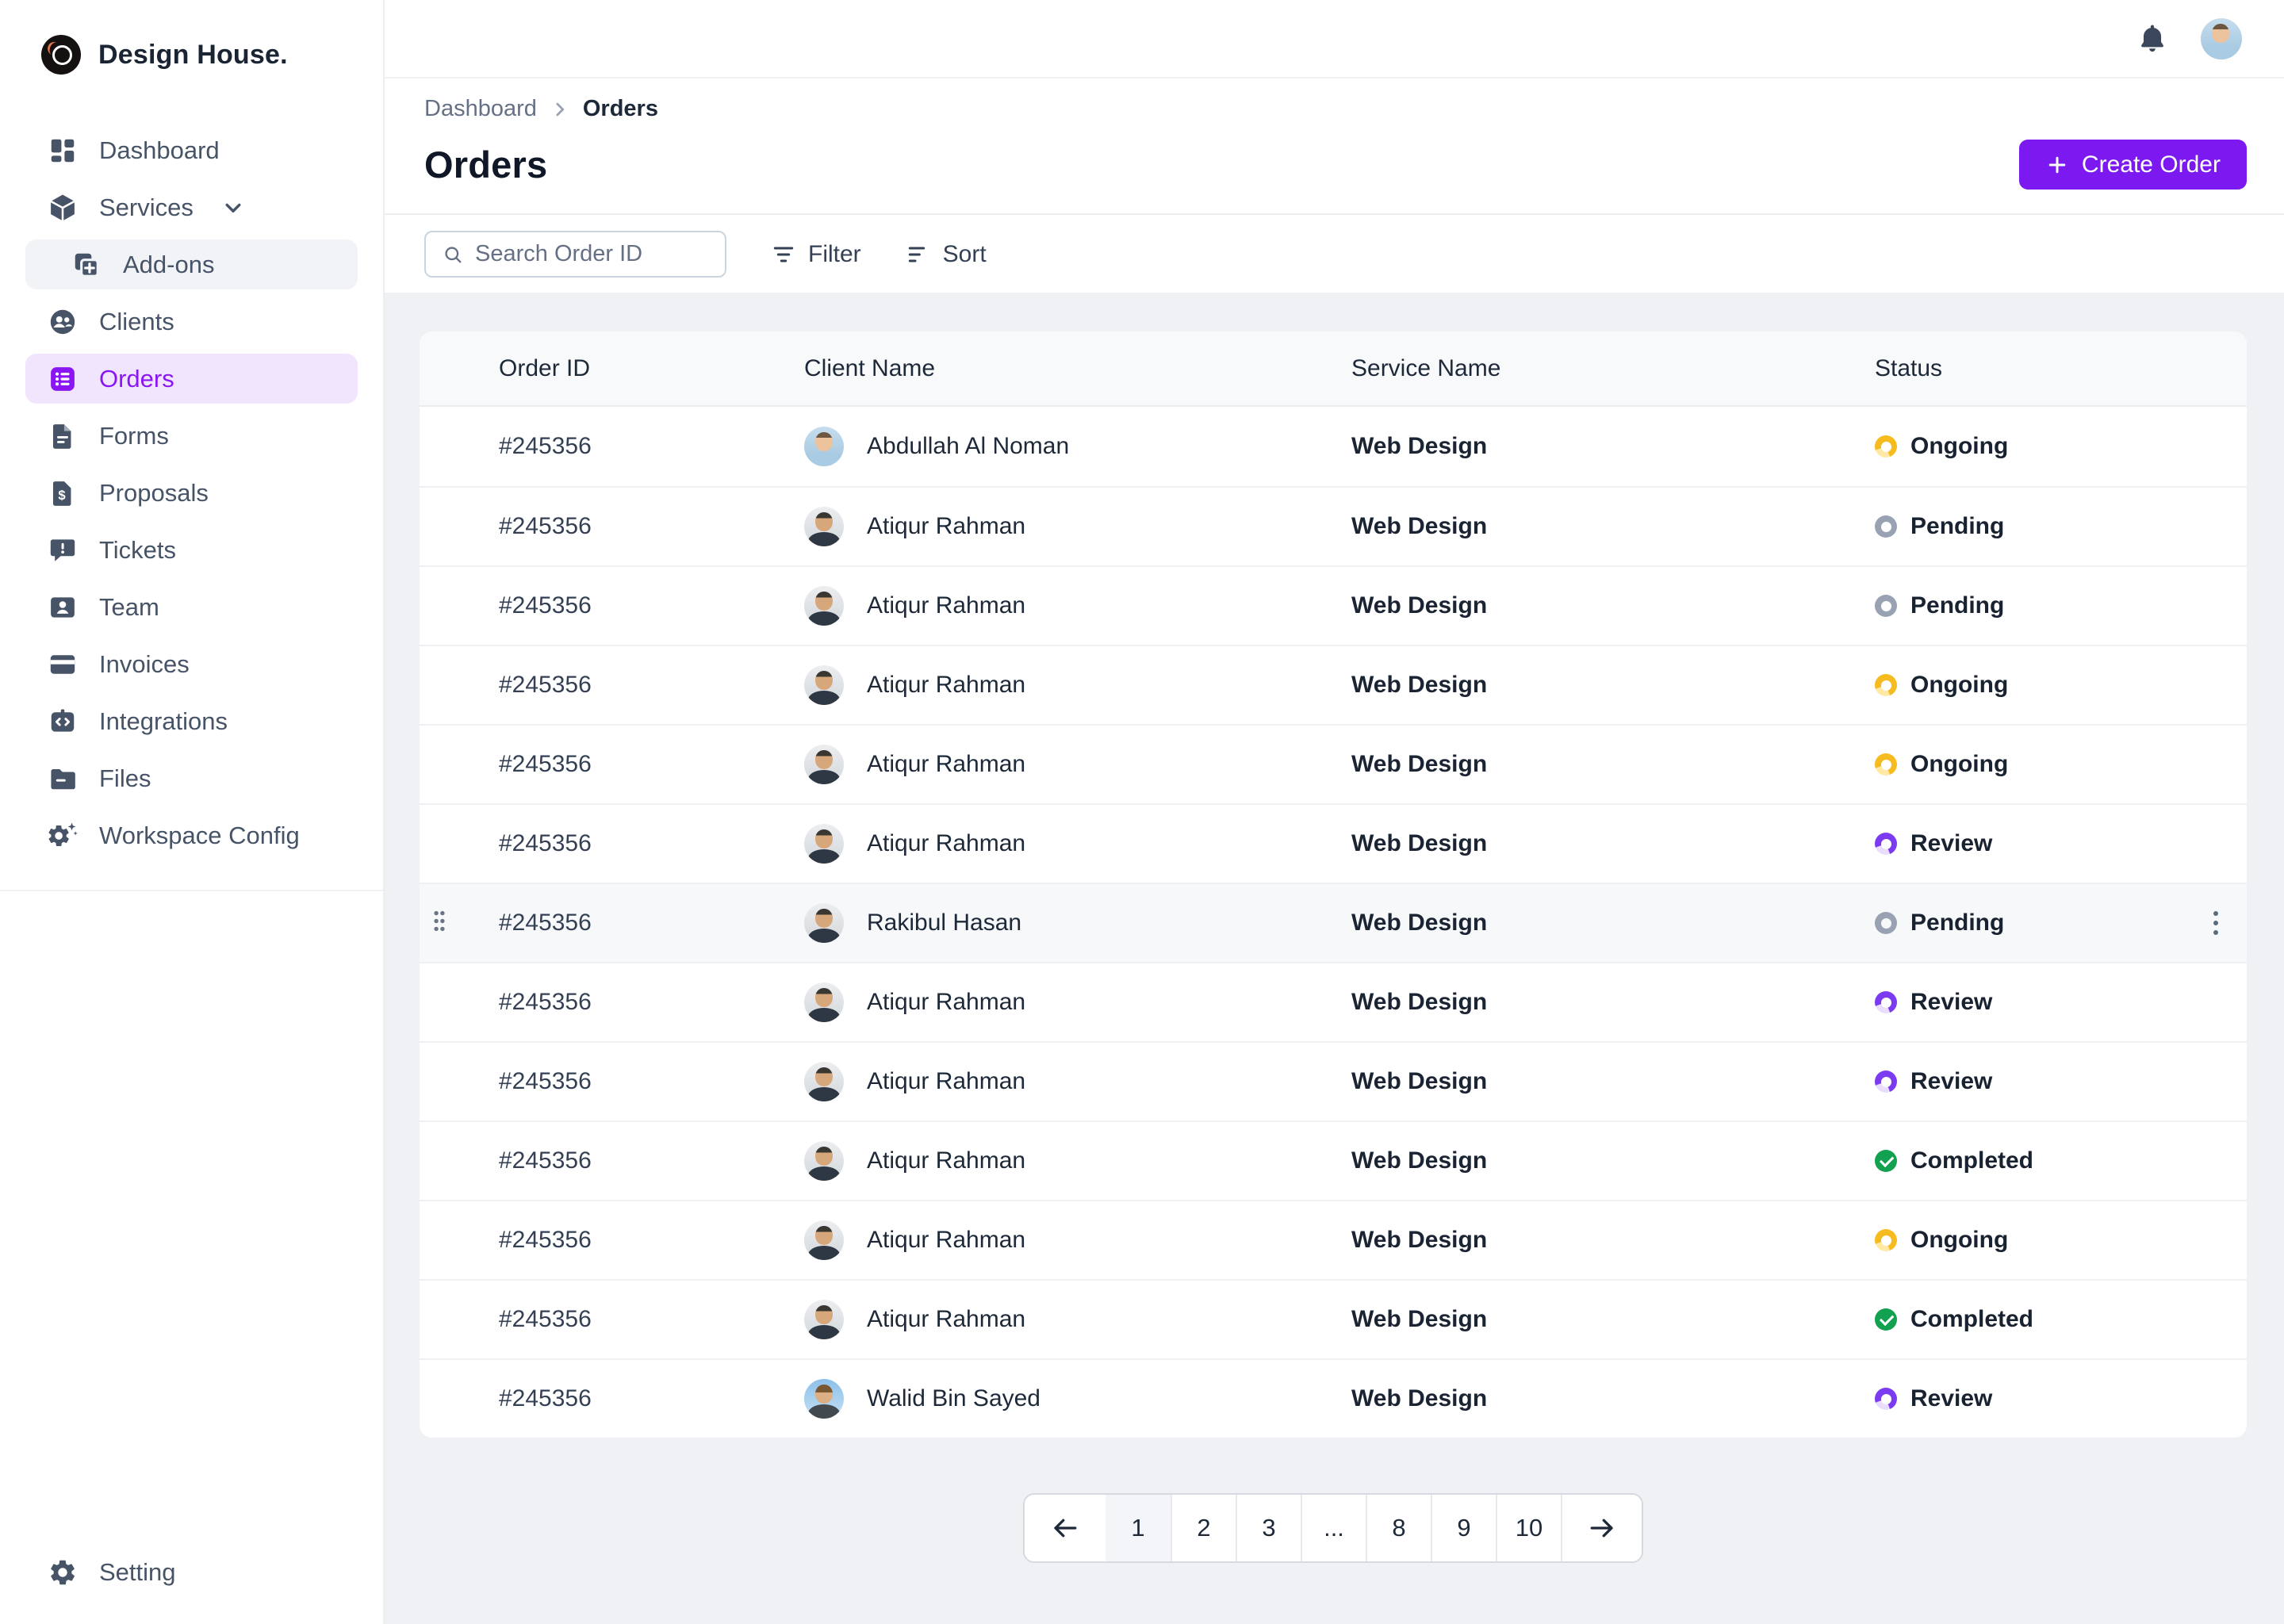 This screenshot has height=1624, width=2284. What do you see at coordinates (191, 322) in the screenshot?
I see `sidebar-item-clients: Clients` at bounding box center [191, 322].